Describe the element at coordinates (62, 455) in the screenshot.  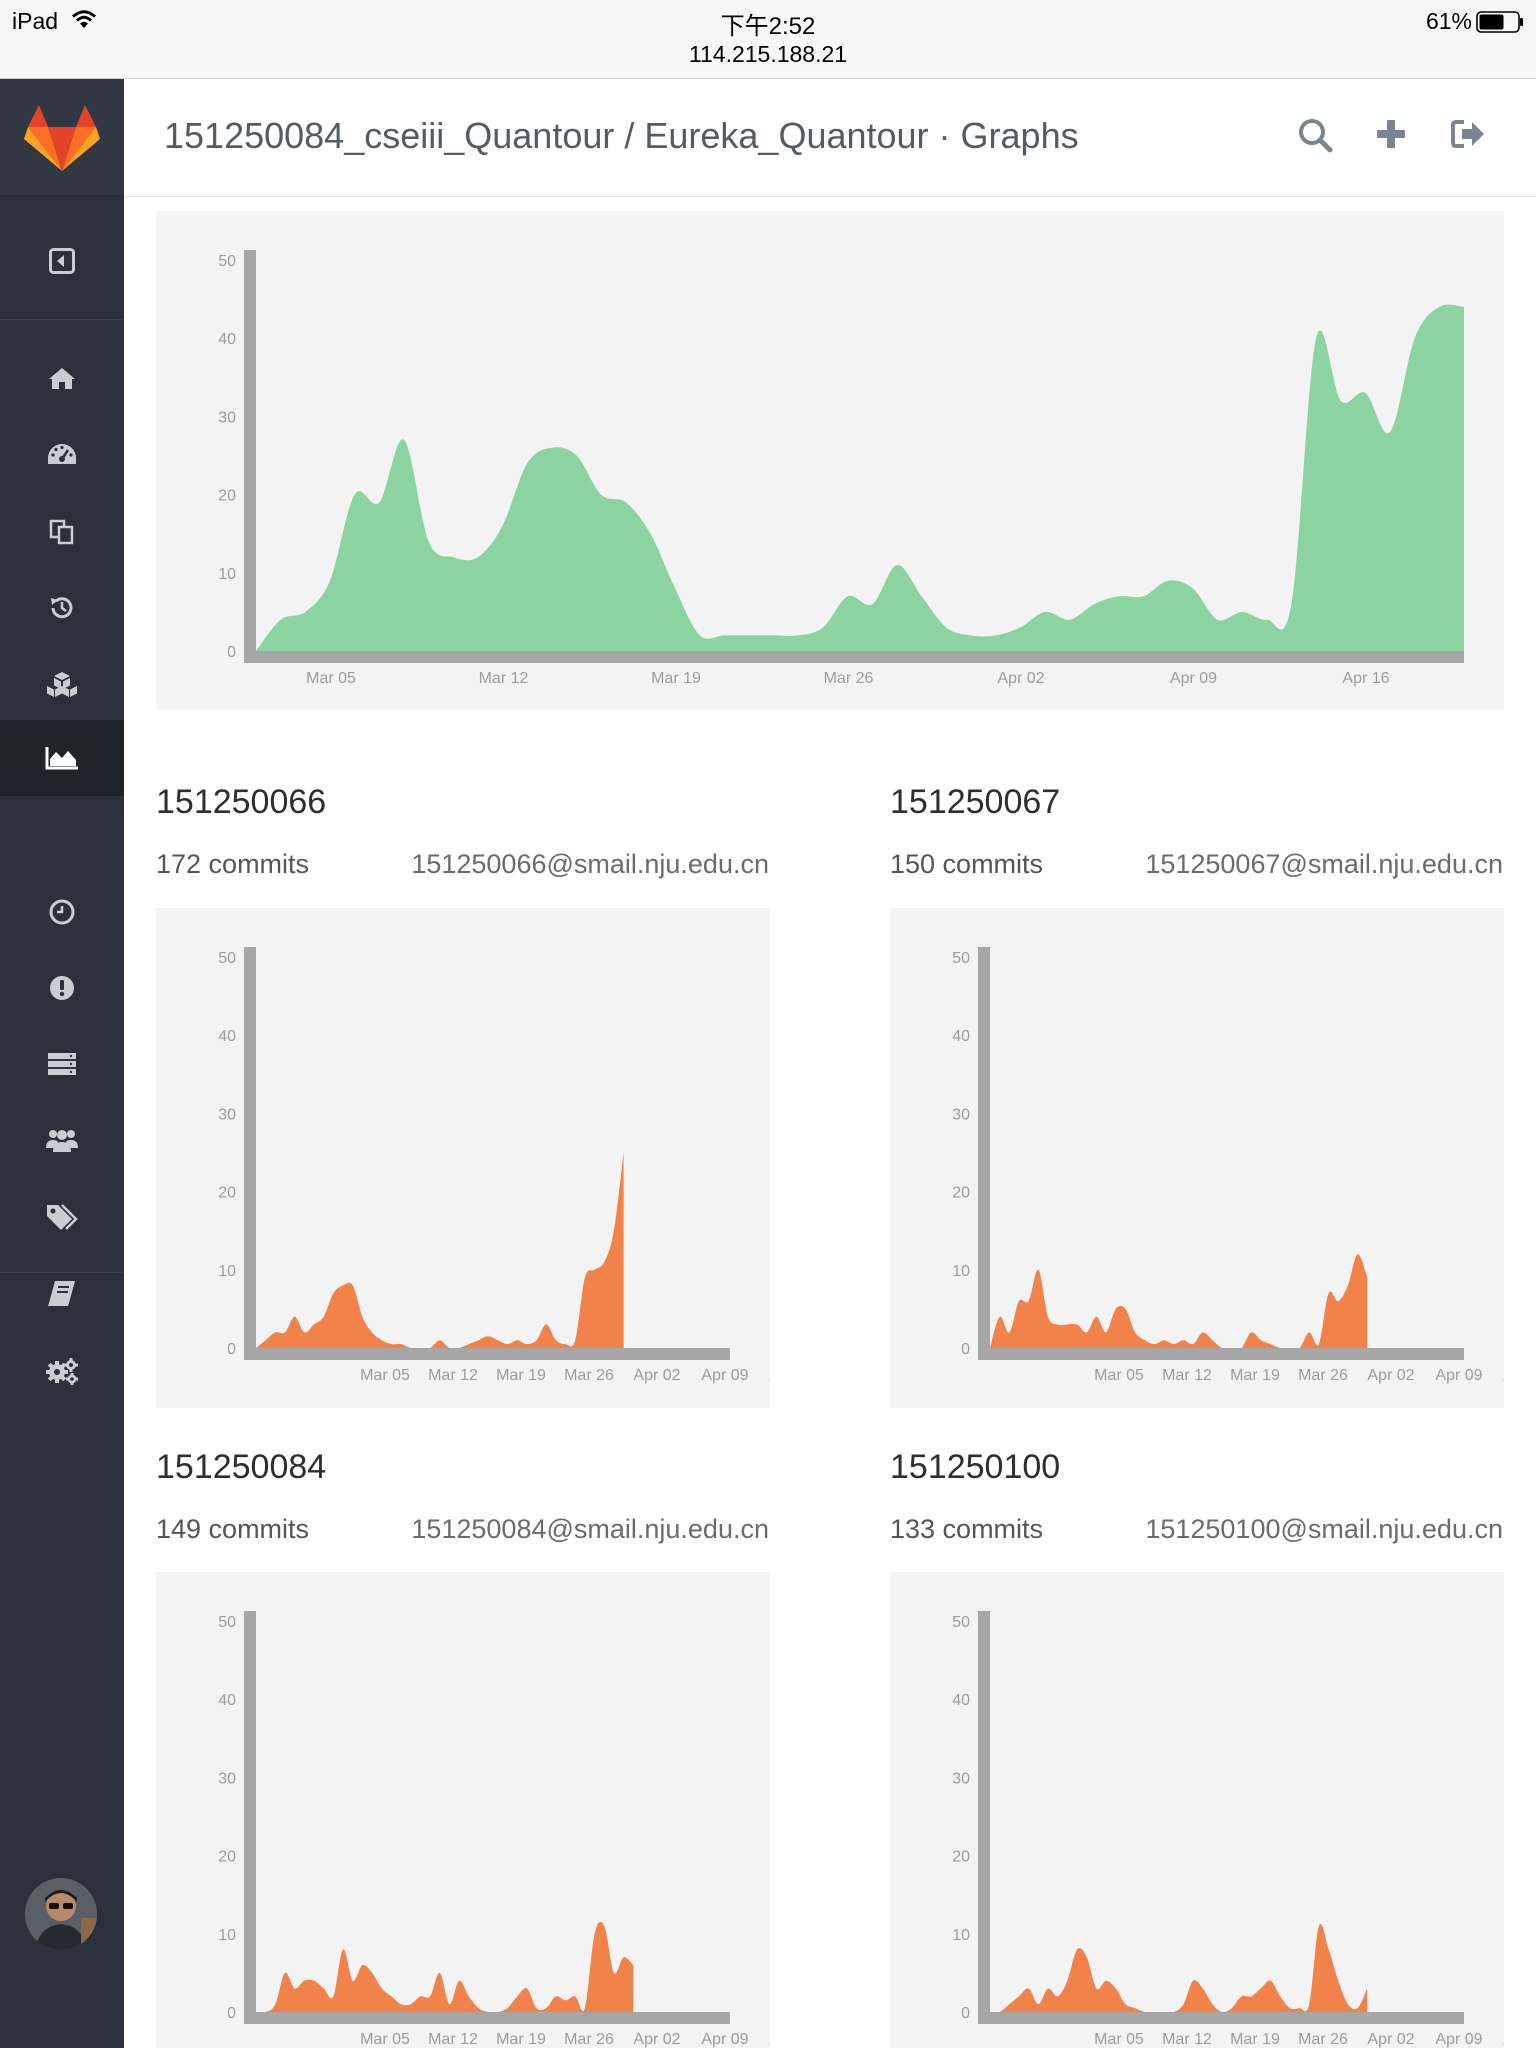
I see `sidebar-item-dashboard` at that location.